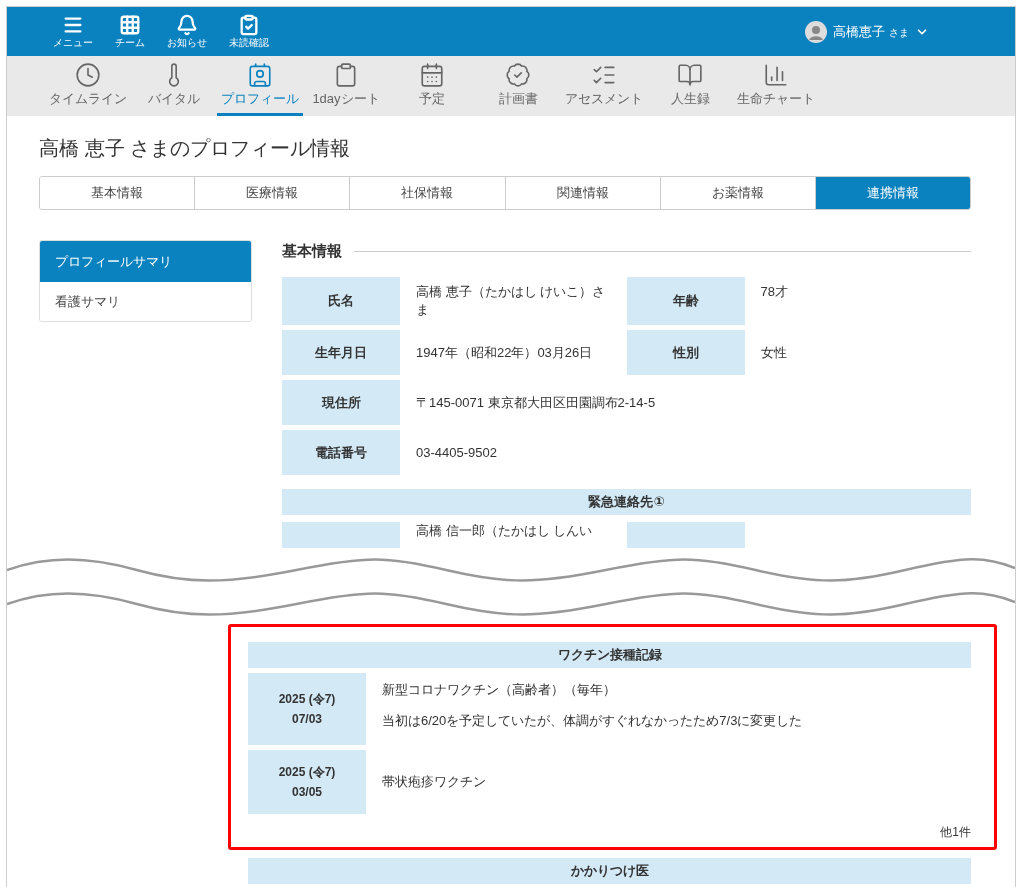  I want to click on id-card-icon, so click(260, 74).